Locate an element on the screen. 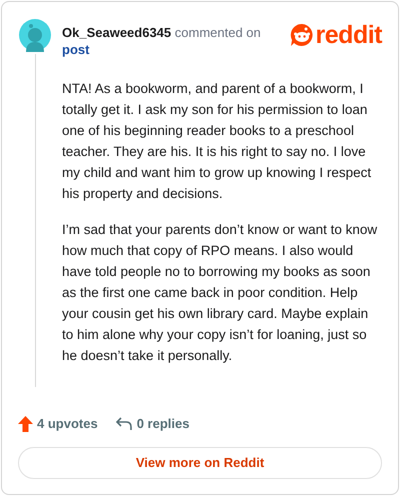  logo-text: reddit is located at coordinates (349, 35).